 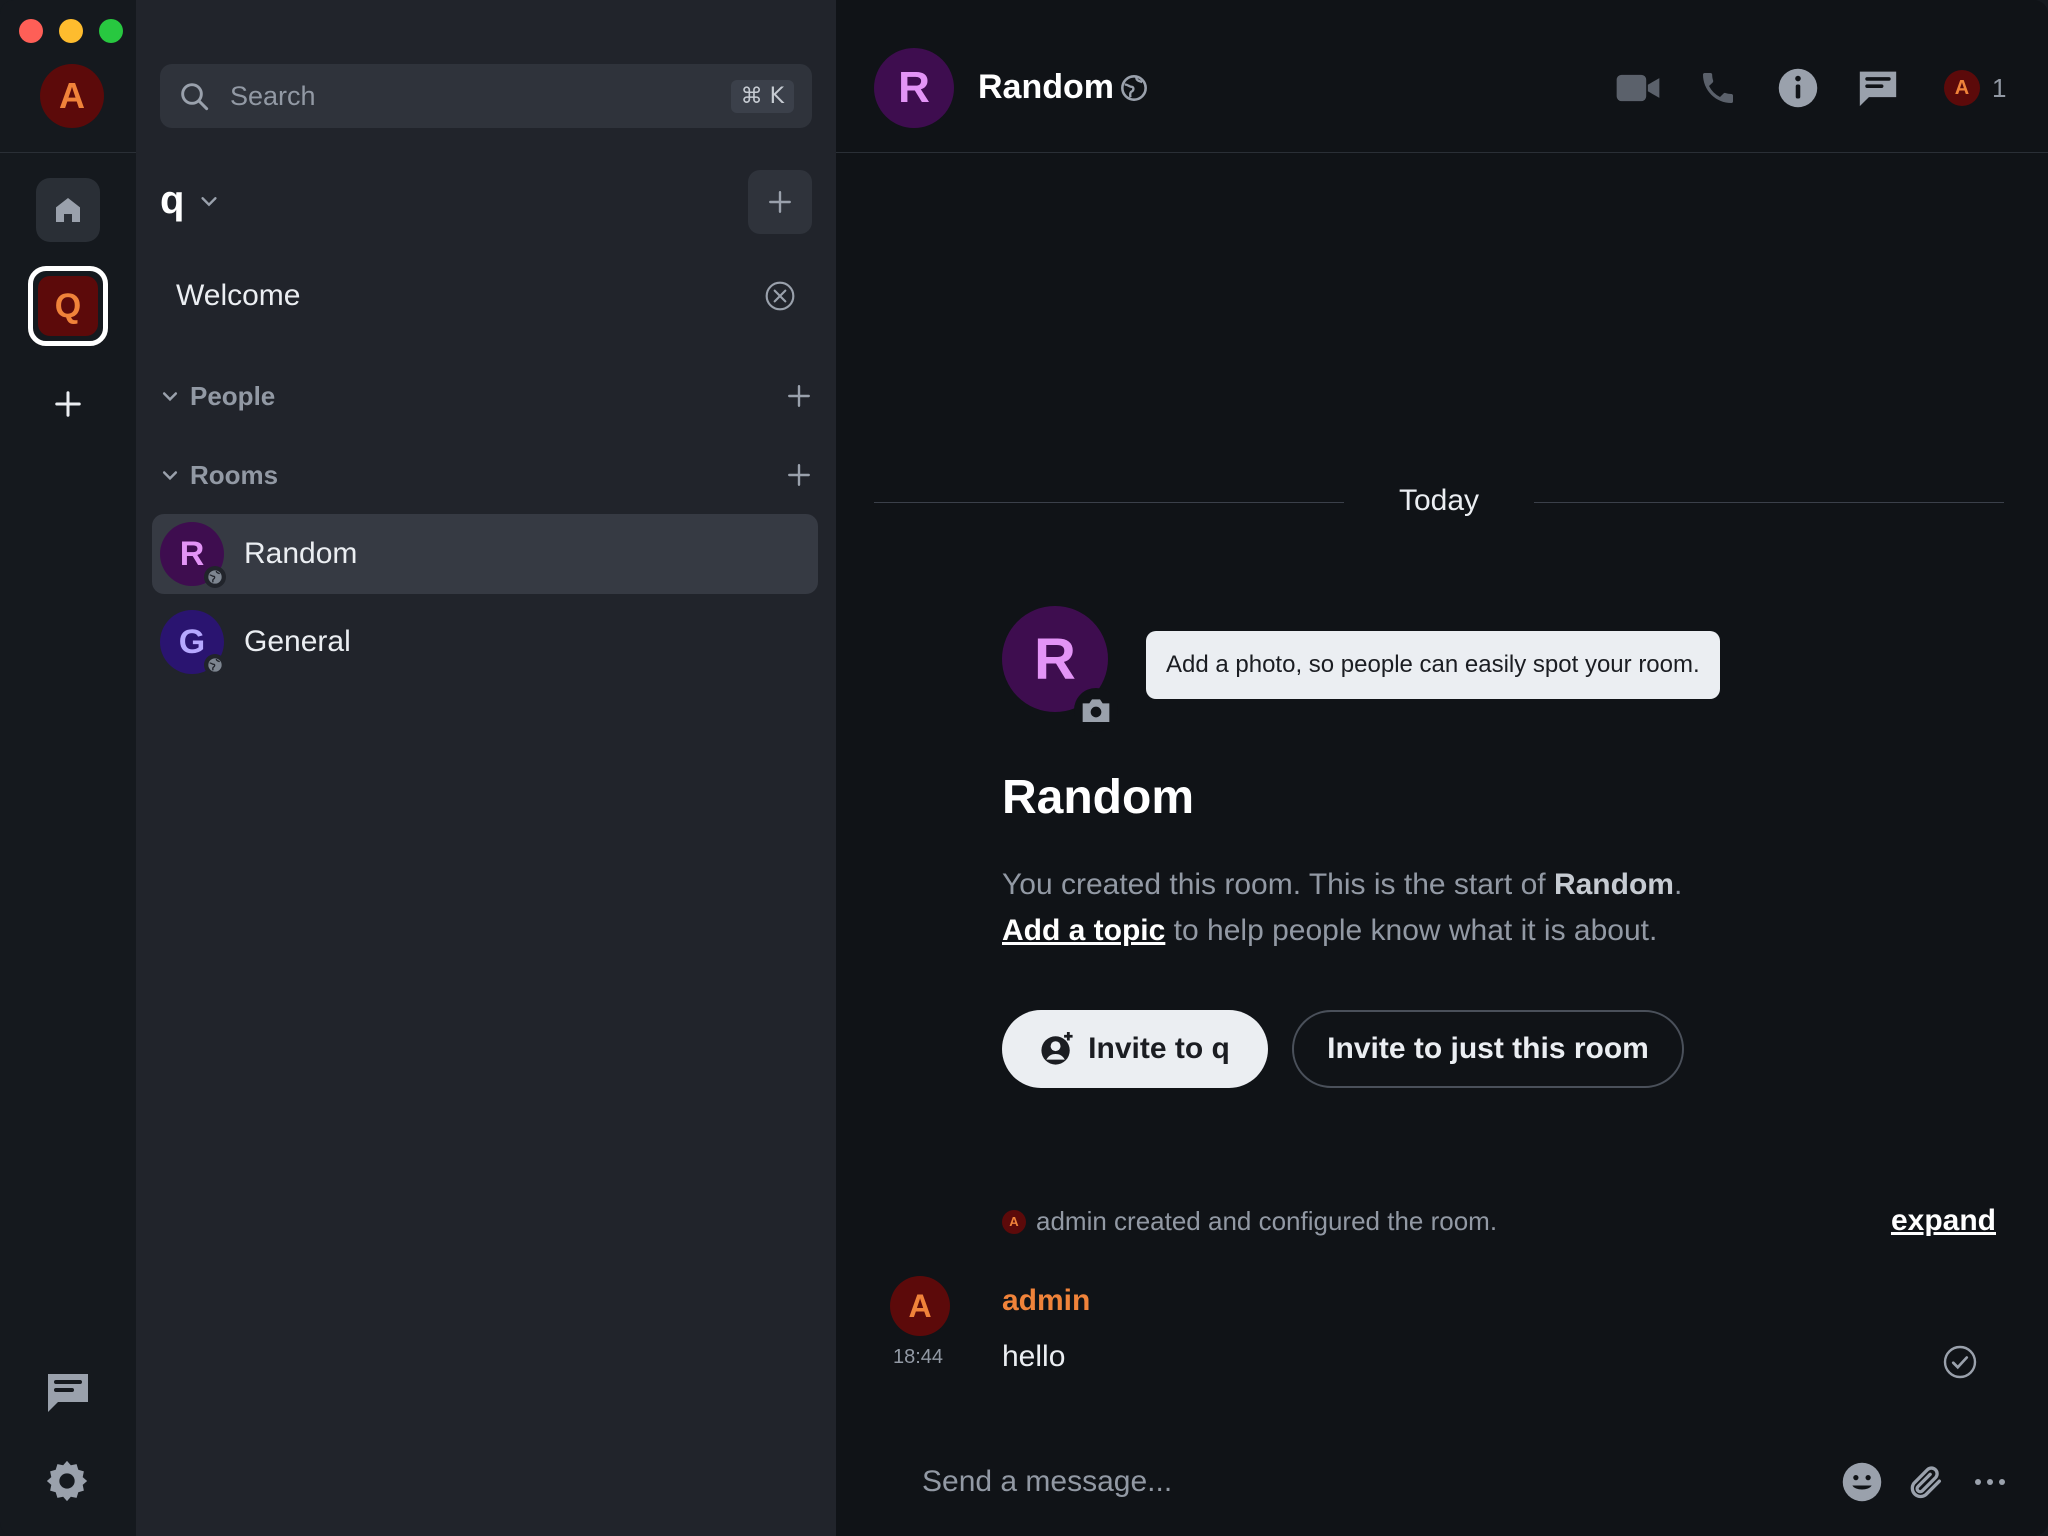 I want to click on room-avatar: G, so click(x=193, y=643).